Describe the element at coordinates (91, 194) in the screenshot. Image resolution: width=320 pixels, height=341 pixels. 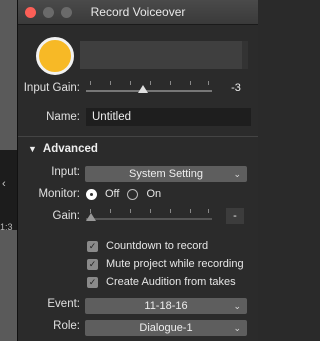
I see `monitor-off-radio` at that location.